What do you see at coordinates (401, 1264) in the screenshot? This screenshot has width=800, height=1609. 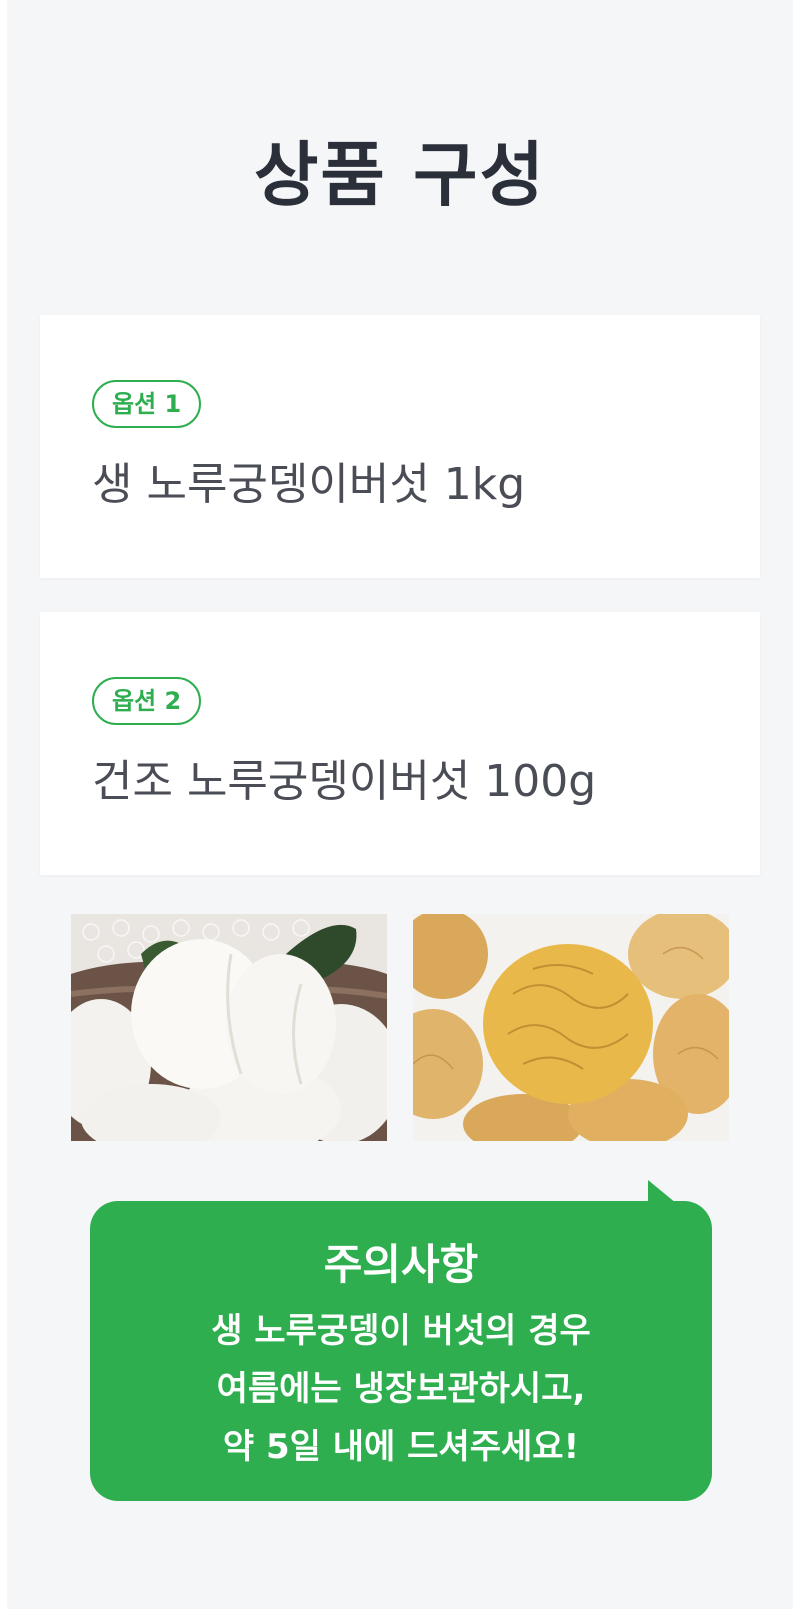 I see `notice-title: 주의사항` at bounding box center [401, 1264].